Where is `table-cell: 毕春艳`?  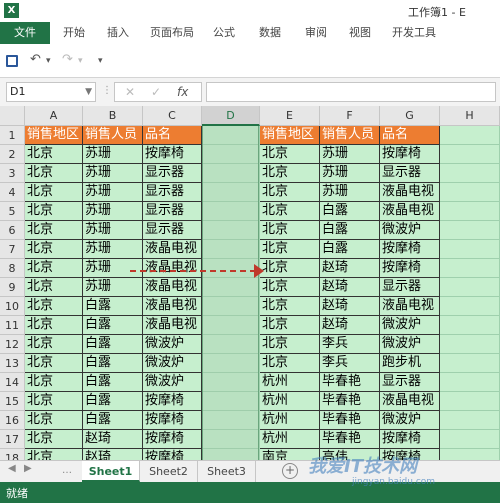
table-cell: 毕春艳 is located at coordinates (350, 420).